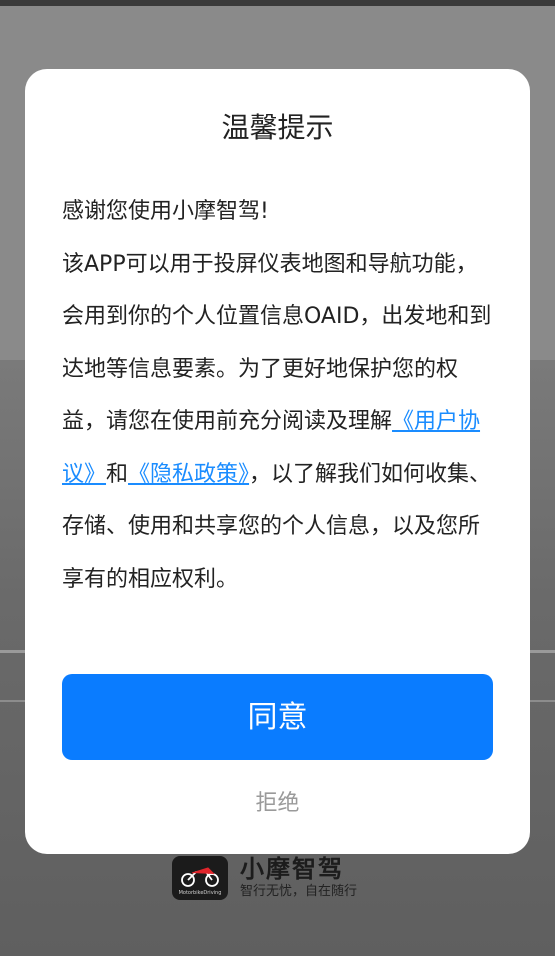  I want to click on and-text: 和, so click(117, 474).